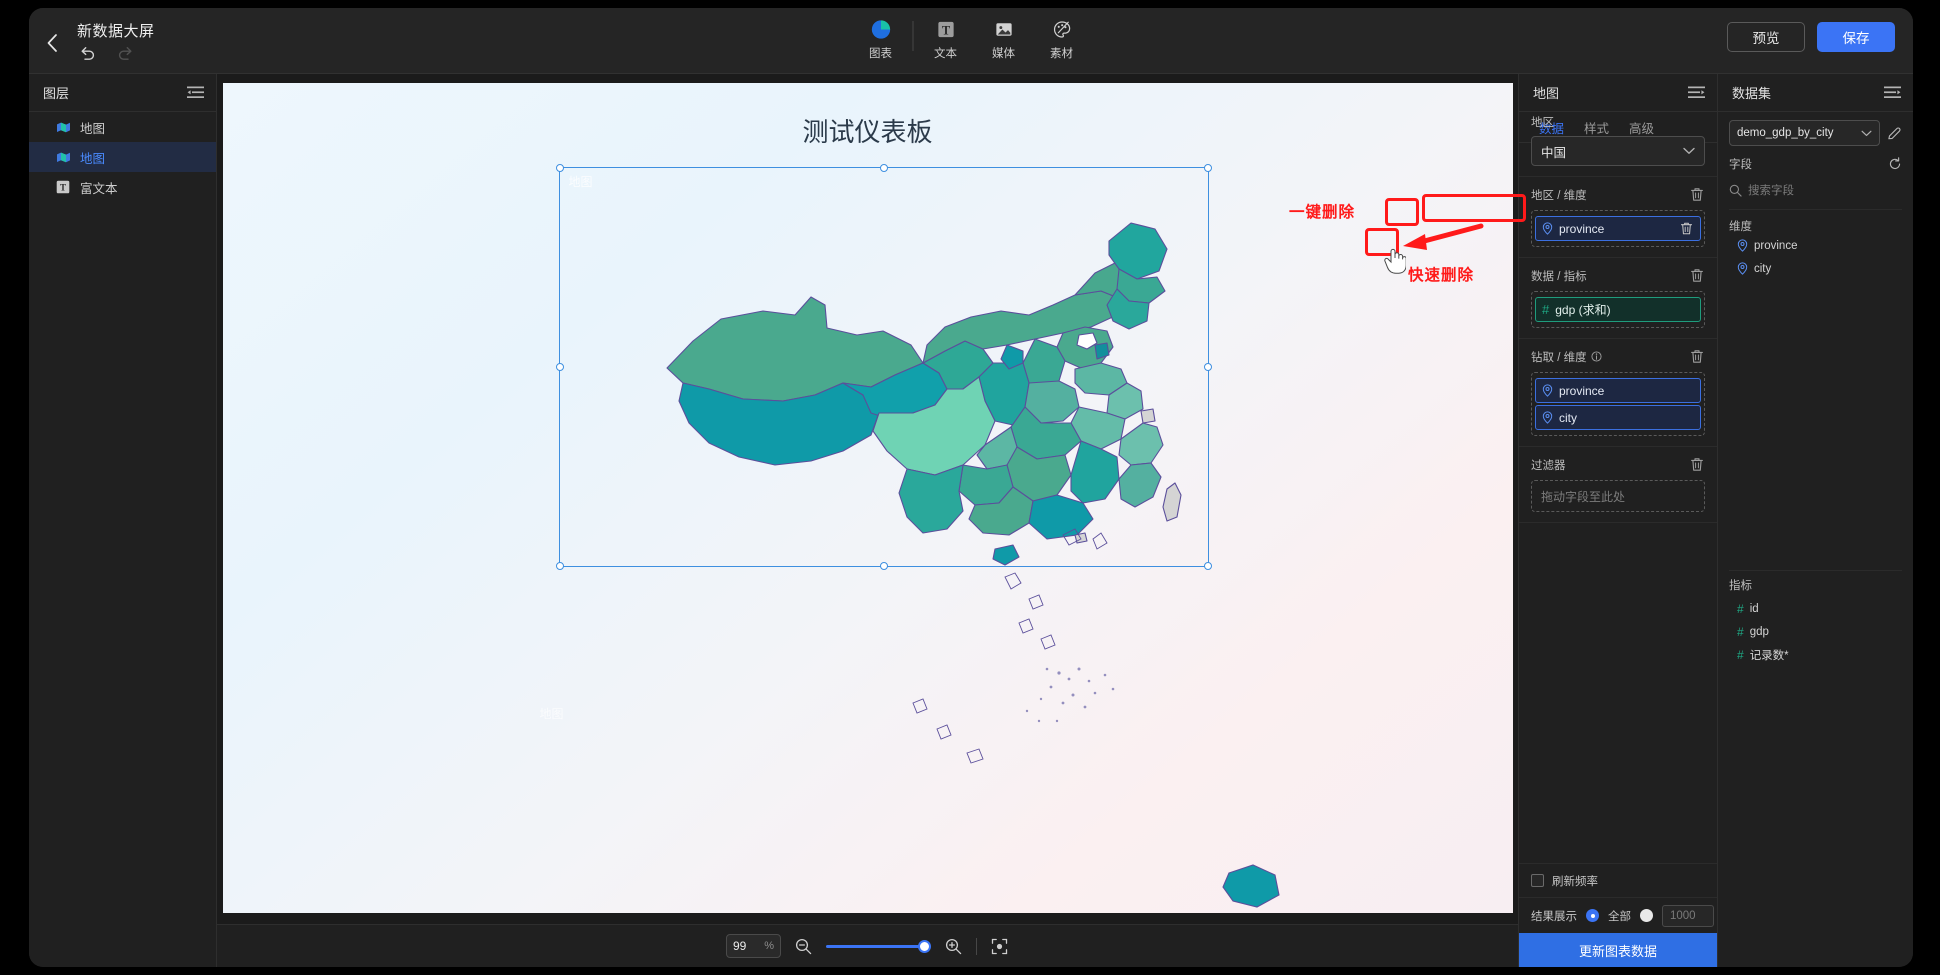 Image resolution: width=1940 pixels, height=975 pixels. I want to click on filter-clear-all-button, so click(1696, 464).